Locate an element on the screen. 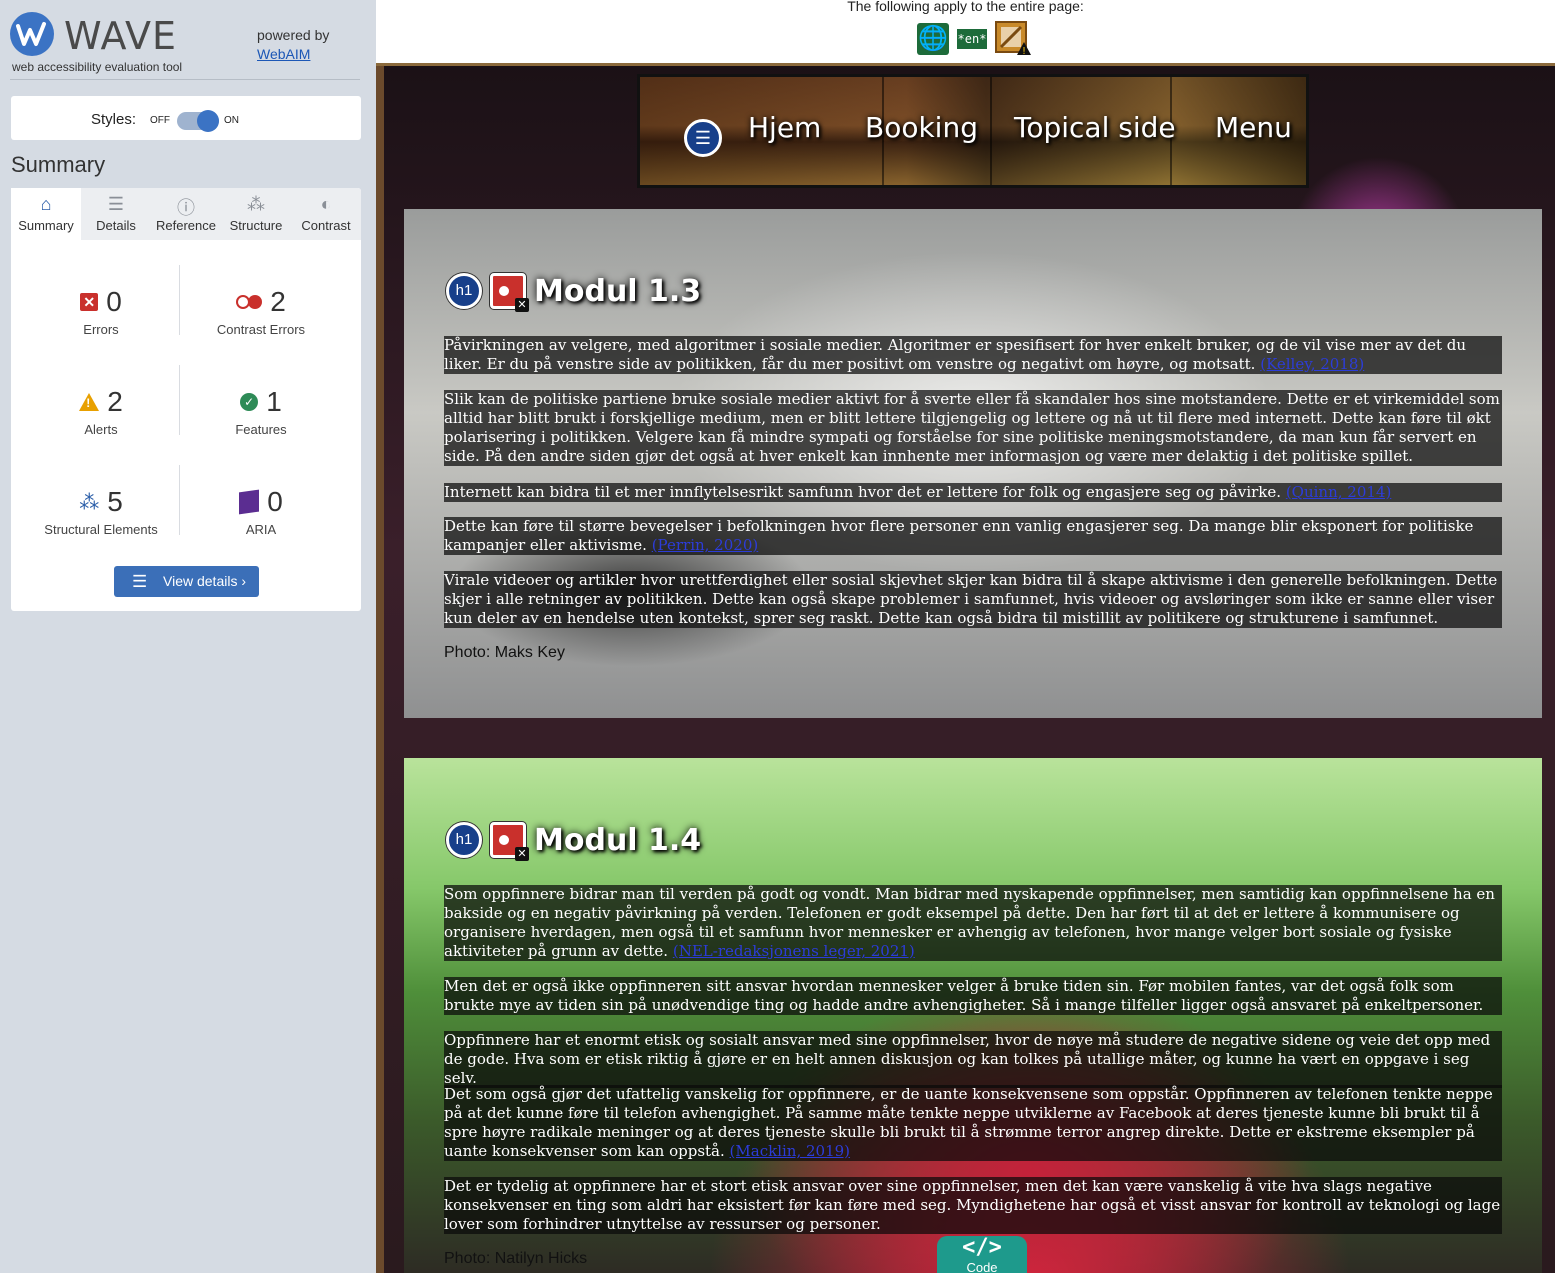 Image resolution: width=1555 pixels, height=1273 pixels. stat-features: ✓ 1 Features is located at coordinates (261, 427).